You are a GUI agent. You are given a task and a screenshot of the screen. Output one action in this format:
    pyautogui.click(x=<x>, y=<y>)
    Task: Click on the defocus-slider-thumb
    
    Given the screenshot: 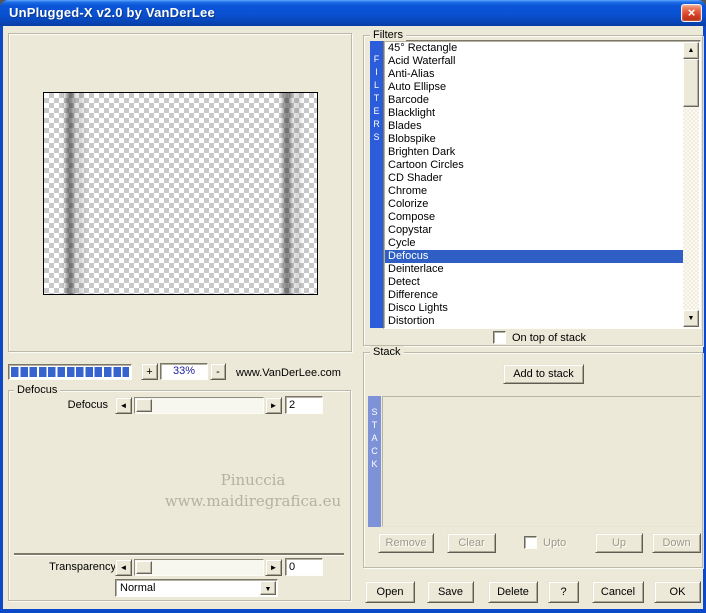 What is the action you would take?
    pyautogui.click(x=144, y=405)
    